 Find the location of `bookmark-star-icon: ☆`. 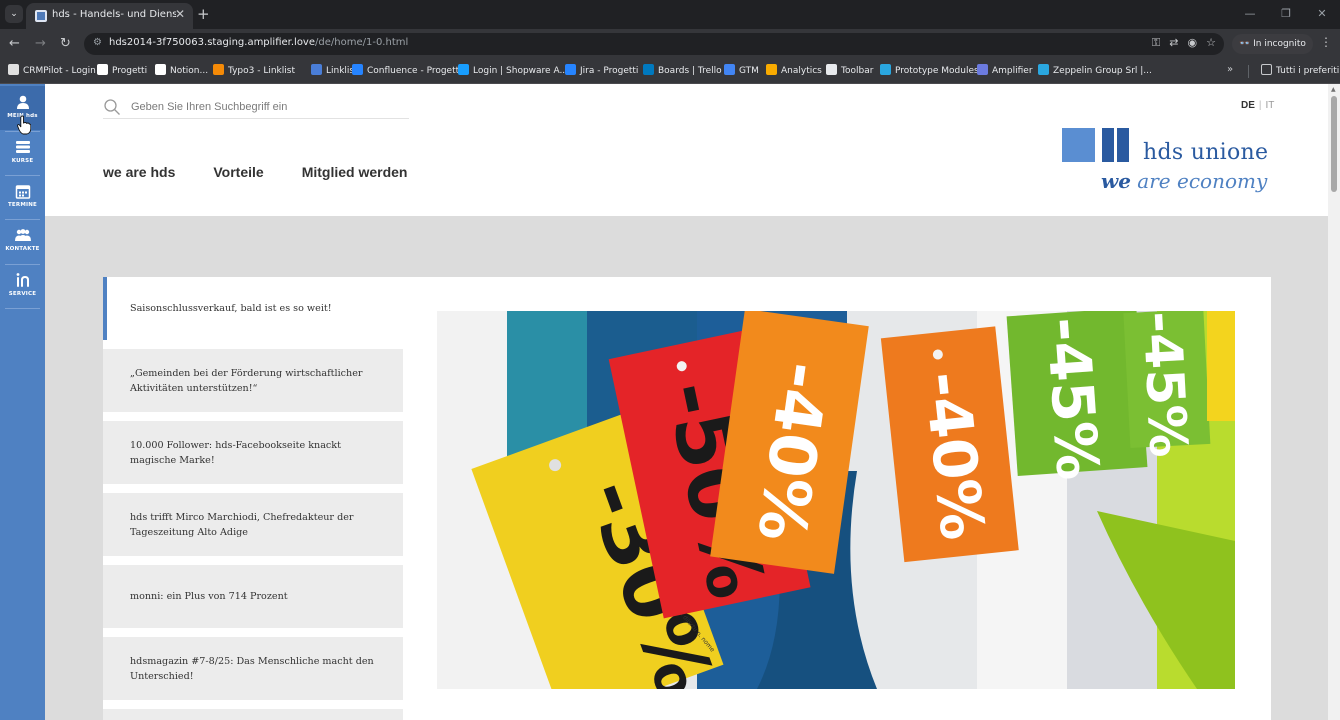

bookmark-star-icon: ☆ is located at coordinates (1211, 43).